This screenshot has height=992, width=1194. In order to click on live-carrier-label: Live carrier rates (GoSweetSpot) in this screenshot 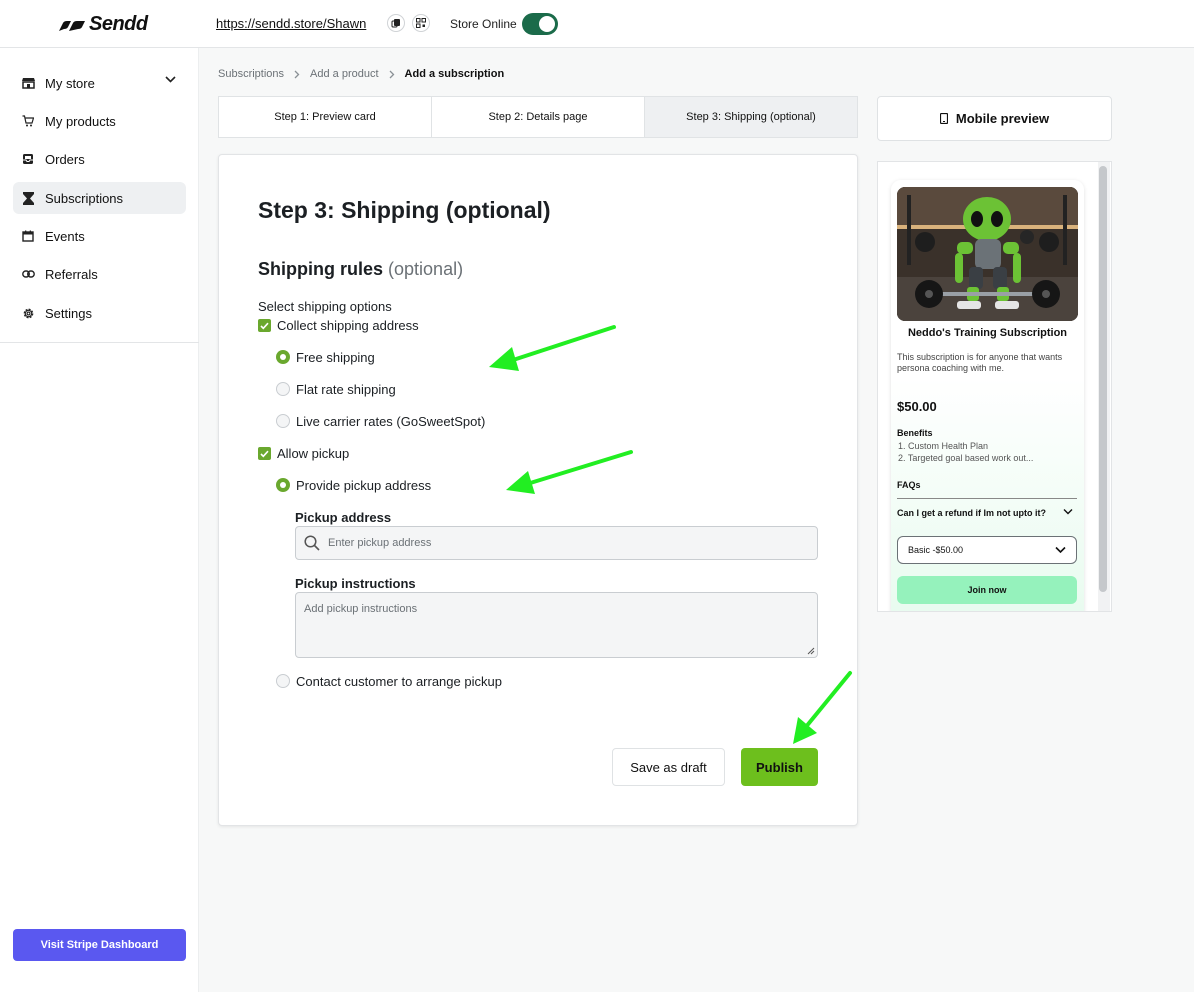, I will do `click(390, 421)`.